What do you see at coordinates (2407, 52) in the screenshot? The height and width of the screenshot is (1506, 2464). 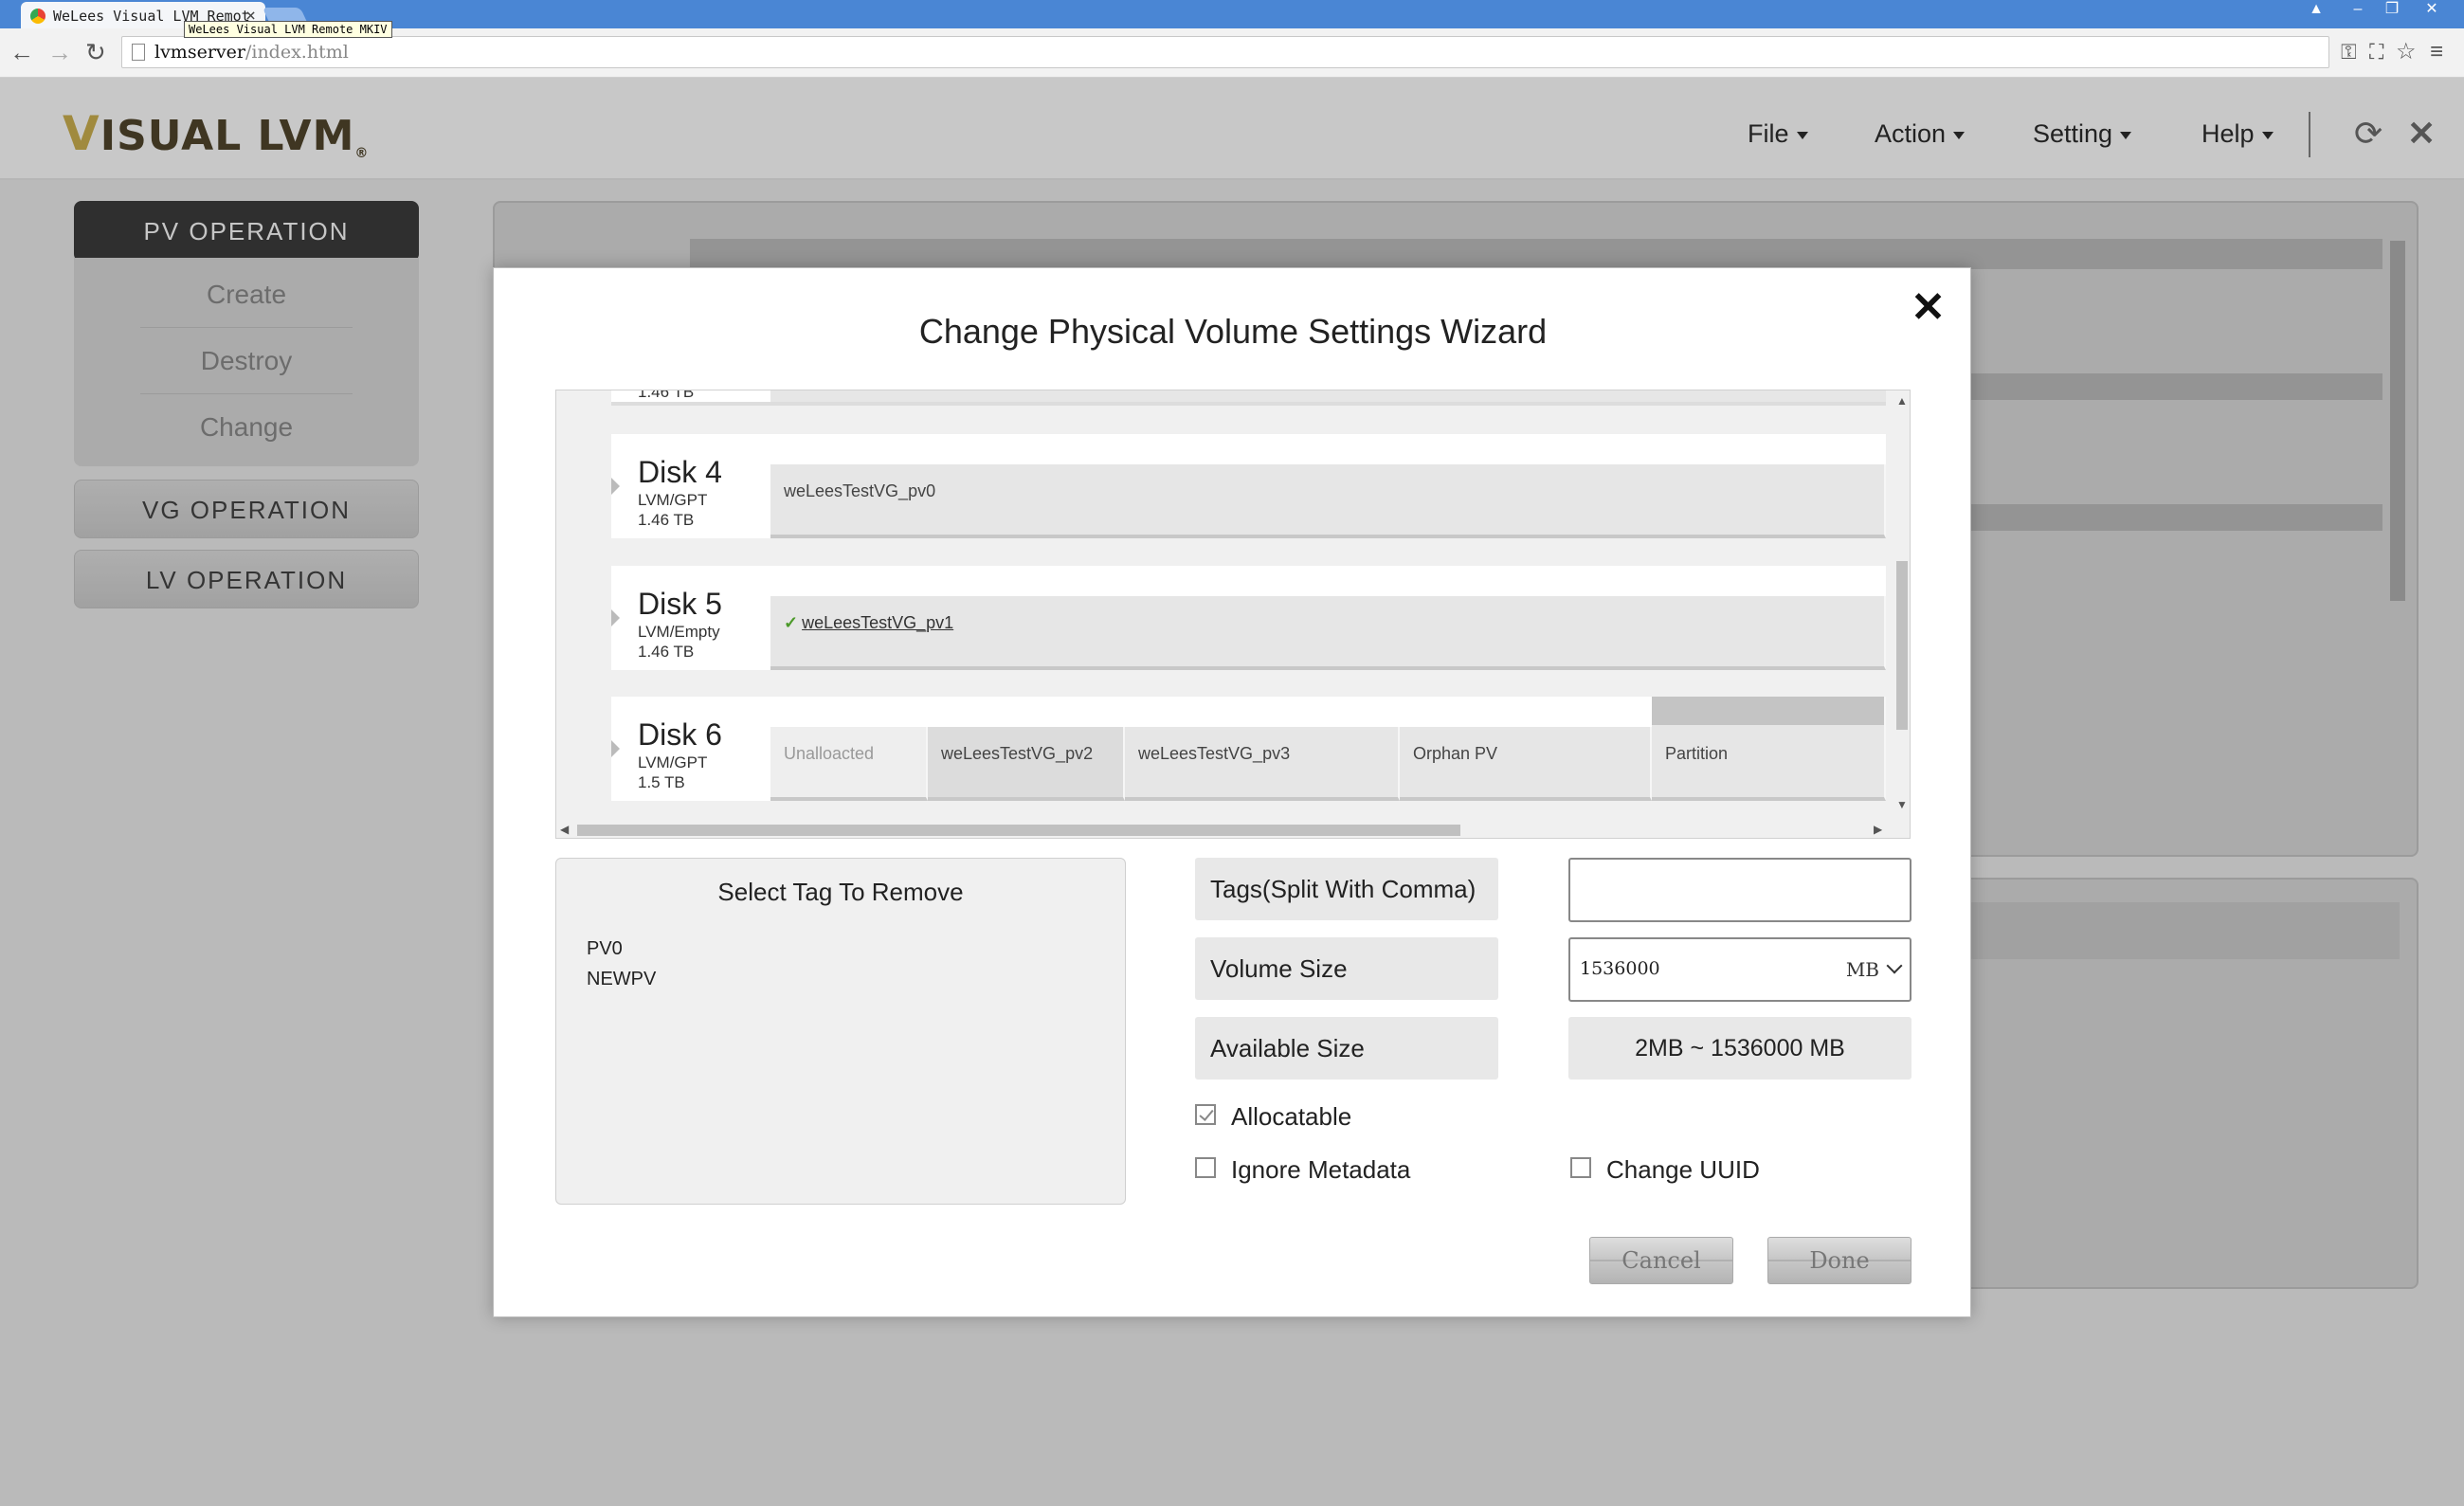 I see `star-icon: ☆` at bounding box center [2407, 52].